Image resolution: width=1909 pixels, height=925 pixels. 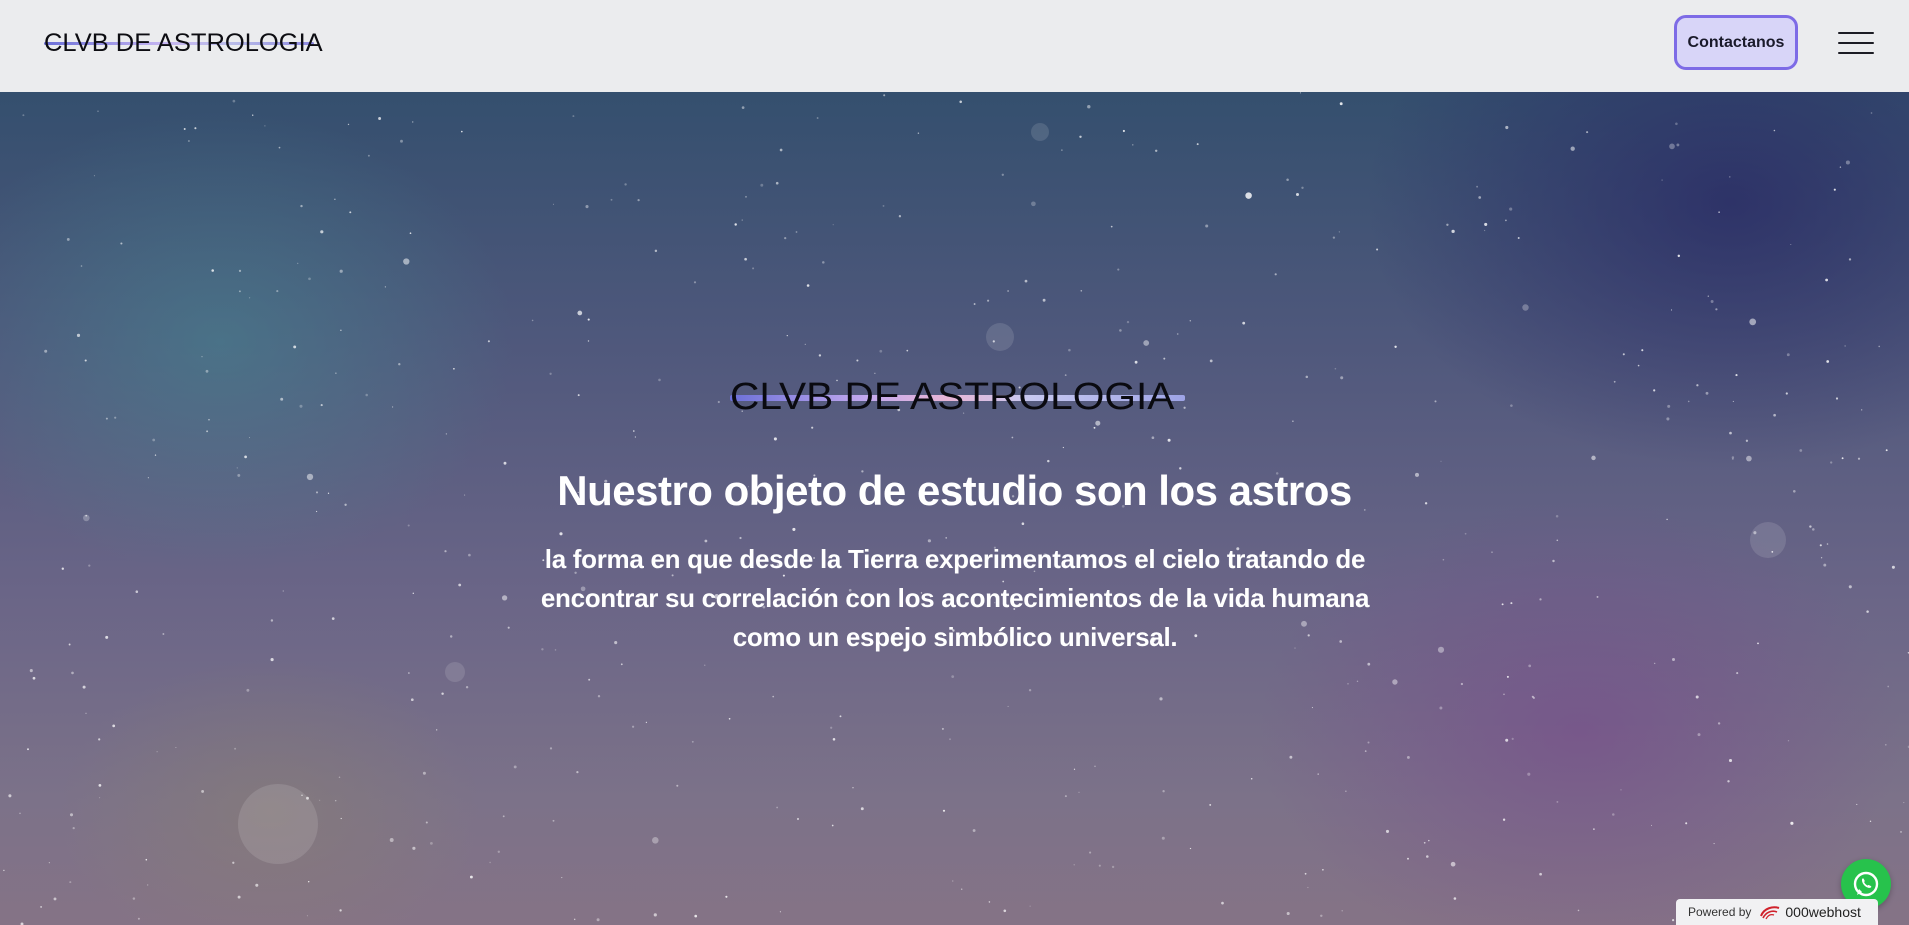 I want to click on powered-by-brand: 000webhost, so click(x=1823, y=912).